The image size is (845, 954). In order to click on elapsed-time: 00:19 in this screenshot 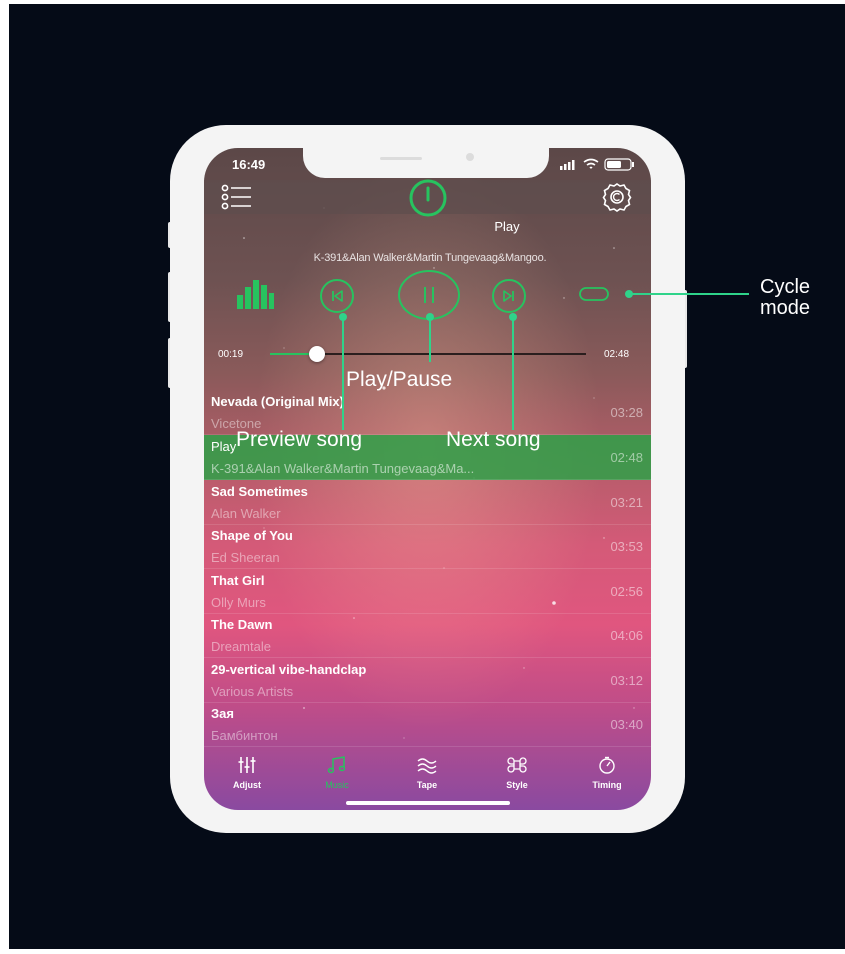, I will do `click(231, 354)`.